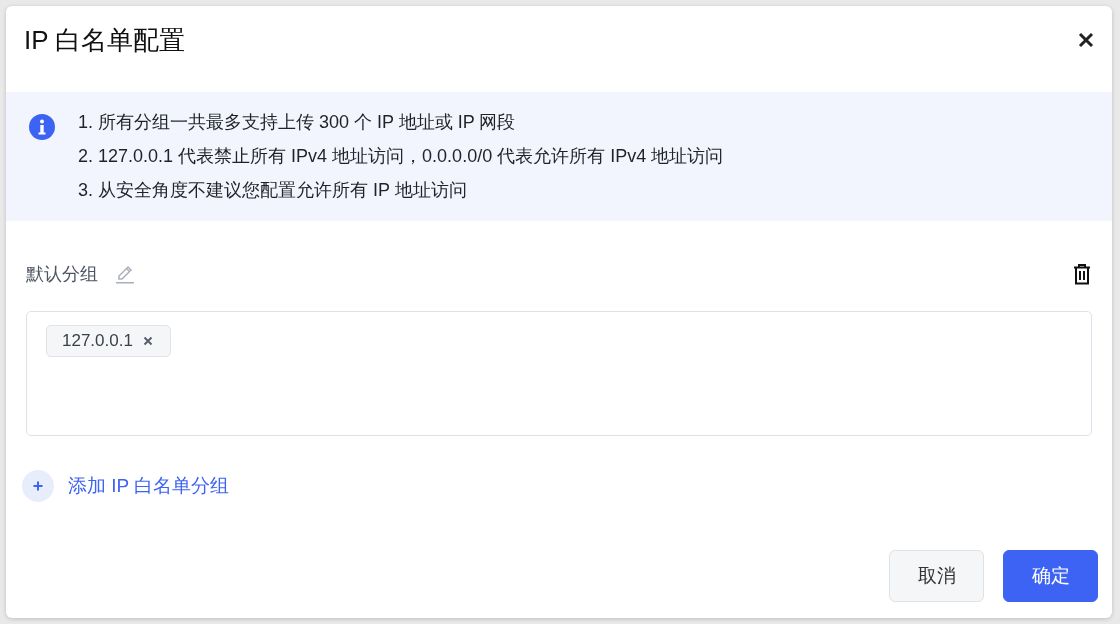 The height and width of the screenshot is (624, 1120). Describe the element at coordinates (62, 274) in the screenshot. I see `group-name: 默认分组` at that location.